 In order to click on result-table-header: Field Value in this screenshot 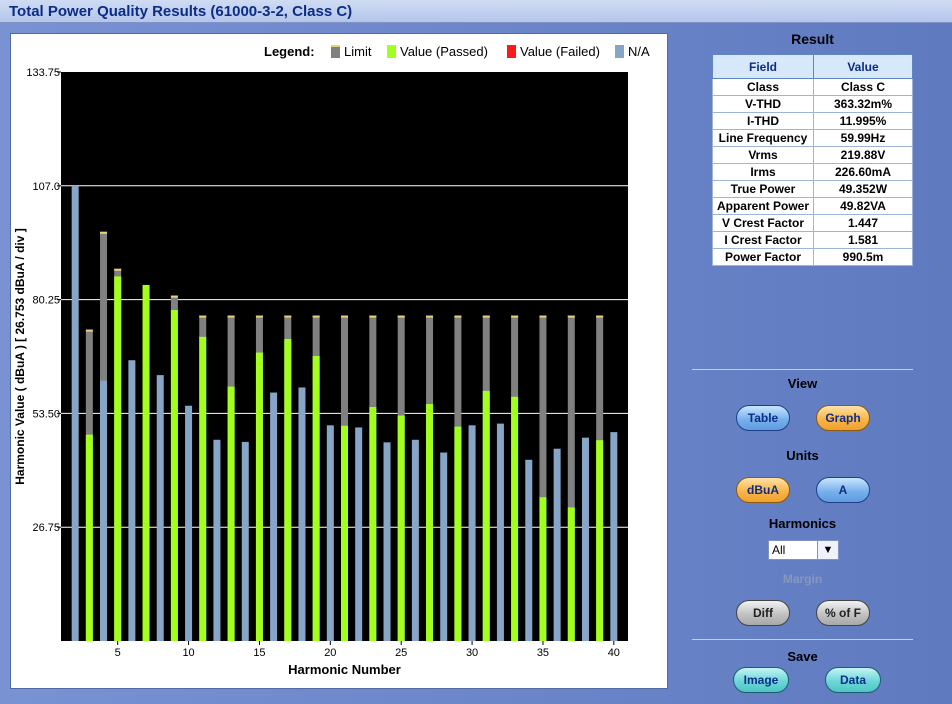, I will do `click(812, 66)`.